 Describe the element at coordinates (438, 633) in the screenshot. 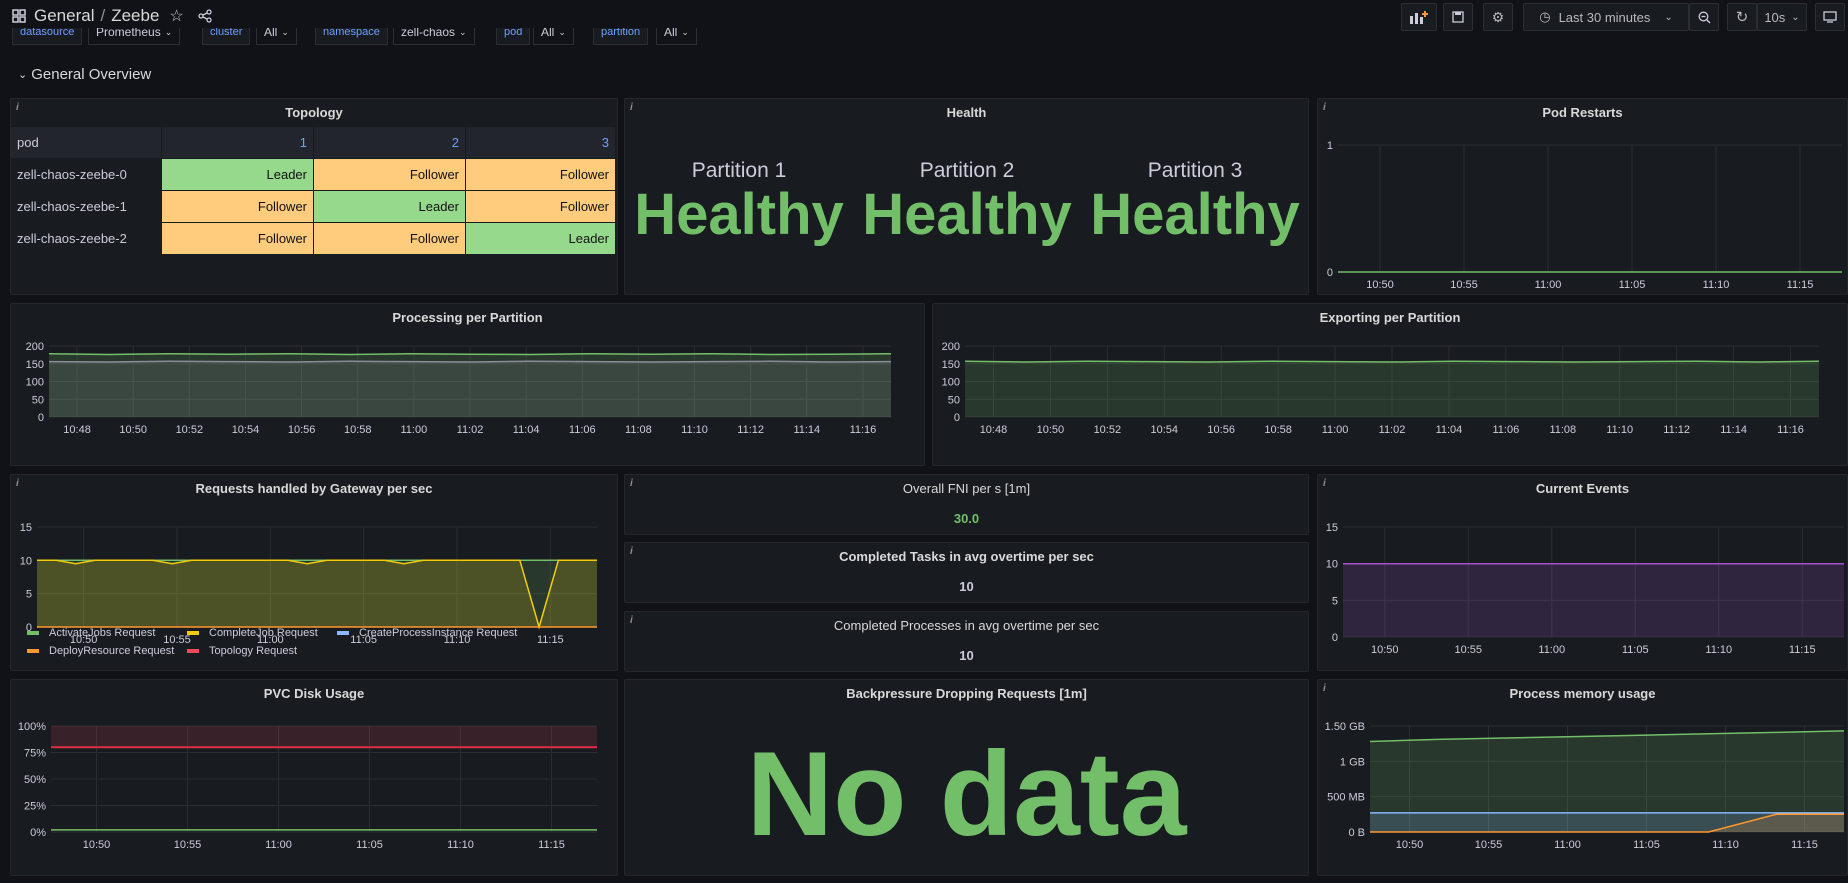

I see `legend-label: CreateProcessInstance Request` at that location.